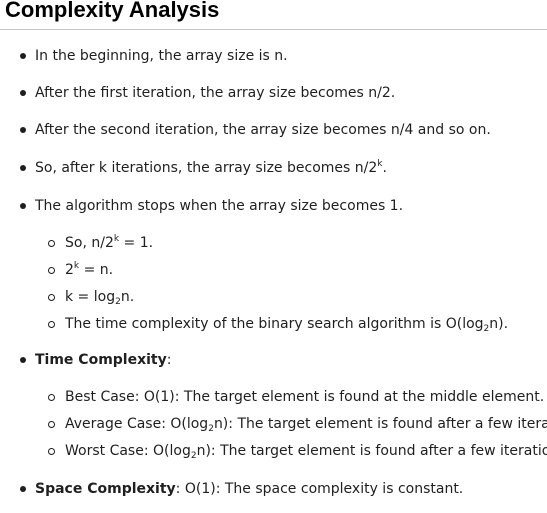 Image resolution: width=547 pixels, height=513 pixels. What do you see at coordinates (161, 56) in the screenshot?
I see `list-item: In the beginning, the array size is n.` at bounding box center [161, 56].